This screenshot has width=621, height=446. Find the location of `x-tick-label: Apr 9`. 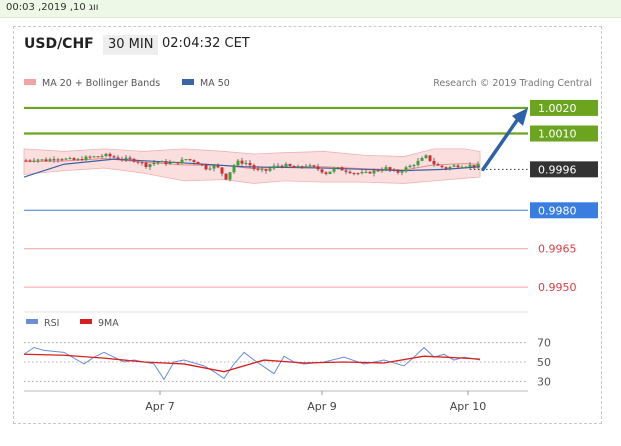

x-tick-label: Apr 9 is located at coordinates (322, 406).